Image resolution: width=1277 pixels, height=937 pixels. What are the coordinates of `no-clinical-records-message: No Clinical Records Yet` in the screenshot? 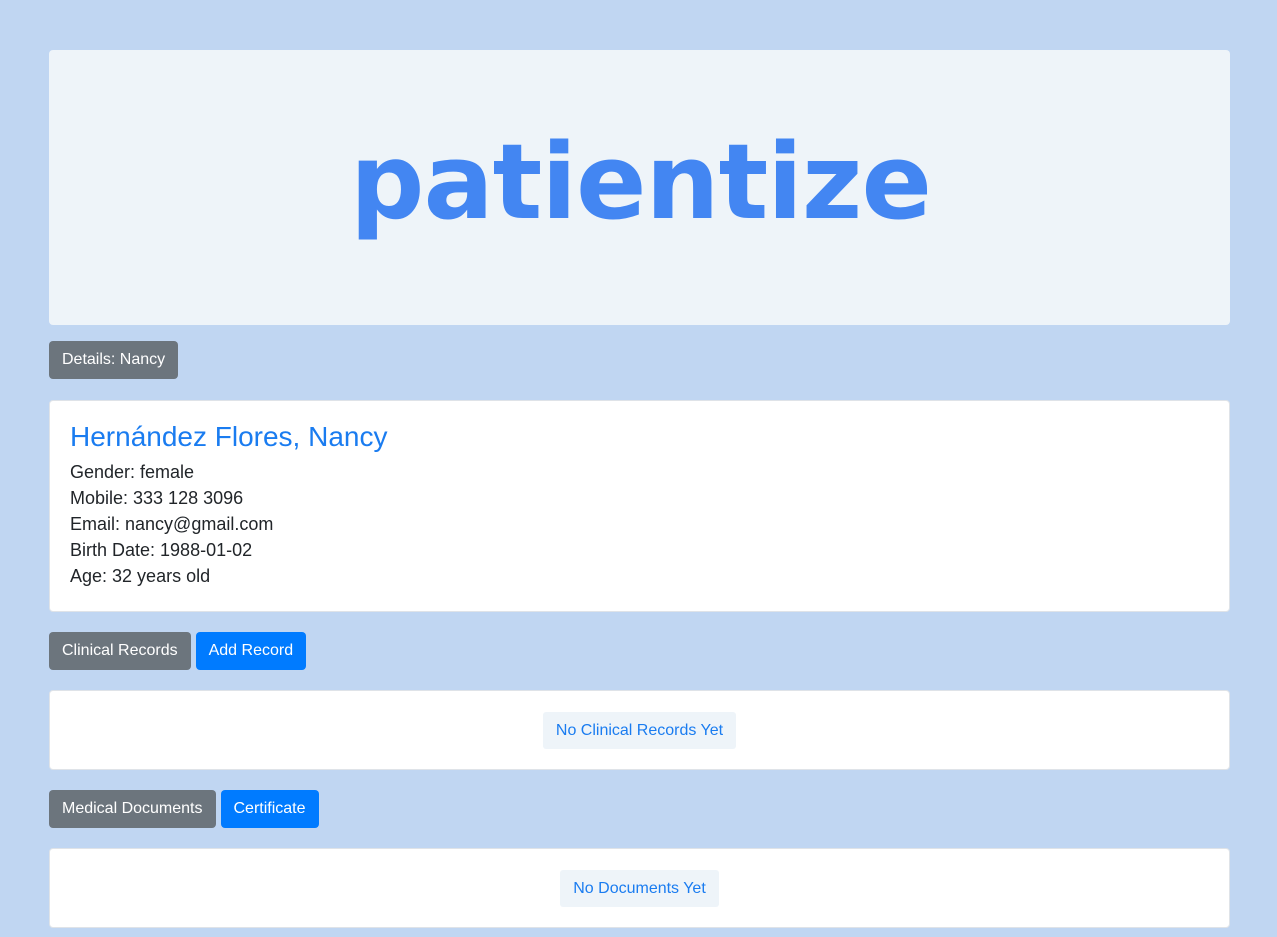 It's located at (639, 730).